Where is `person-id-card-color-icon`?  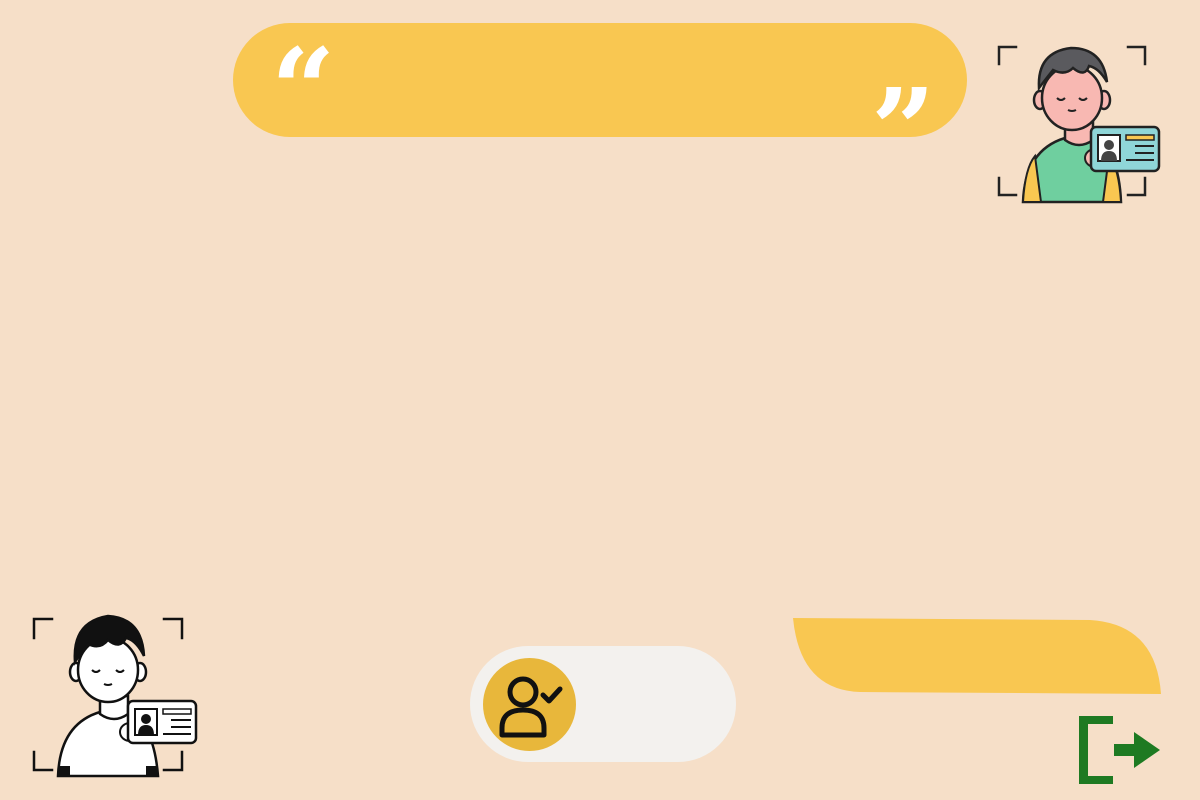
person-id-card-color-icon is located at coordinates (1079, 121).